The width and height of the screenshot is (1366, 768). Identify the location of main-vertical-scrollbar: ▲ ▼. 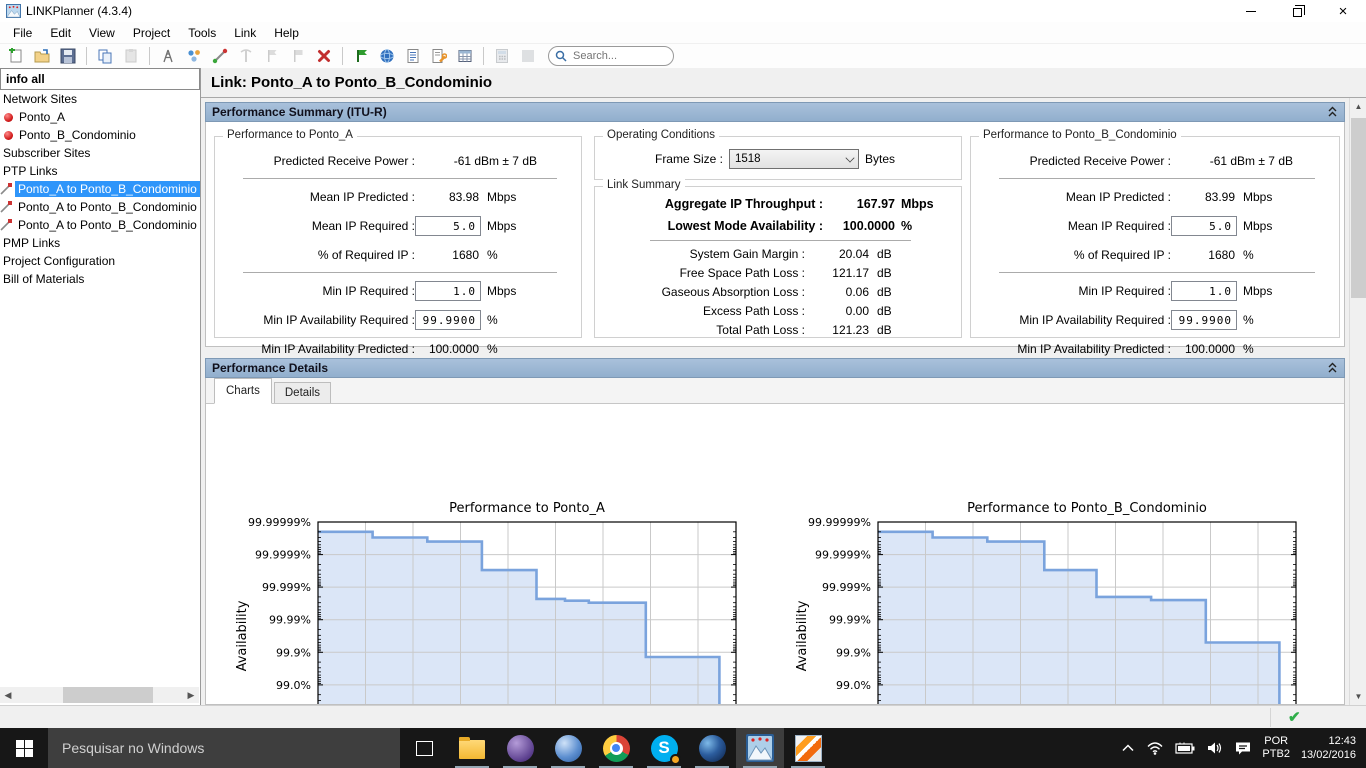
(1357, 401).